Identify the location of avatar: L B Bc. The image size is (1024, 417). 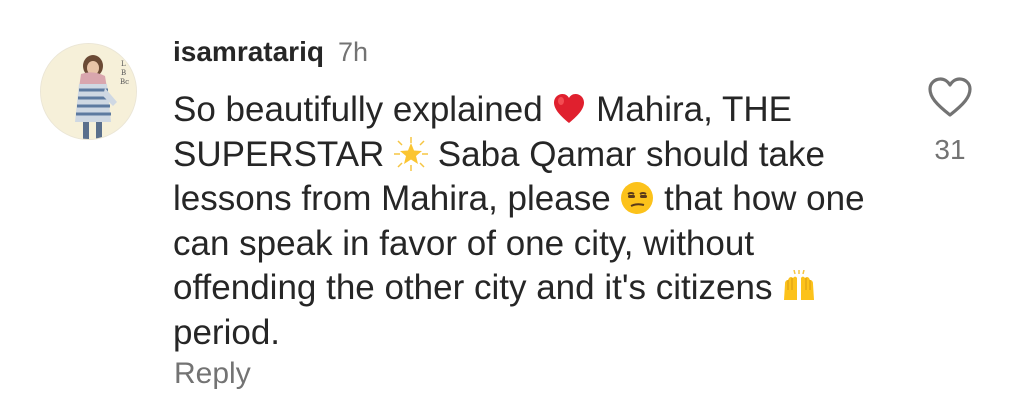
(88, 91).